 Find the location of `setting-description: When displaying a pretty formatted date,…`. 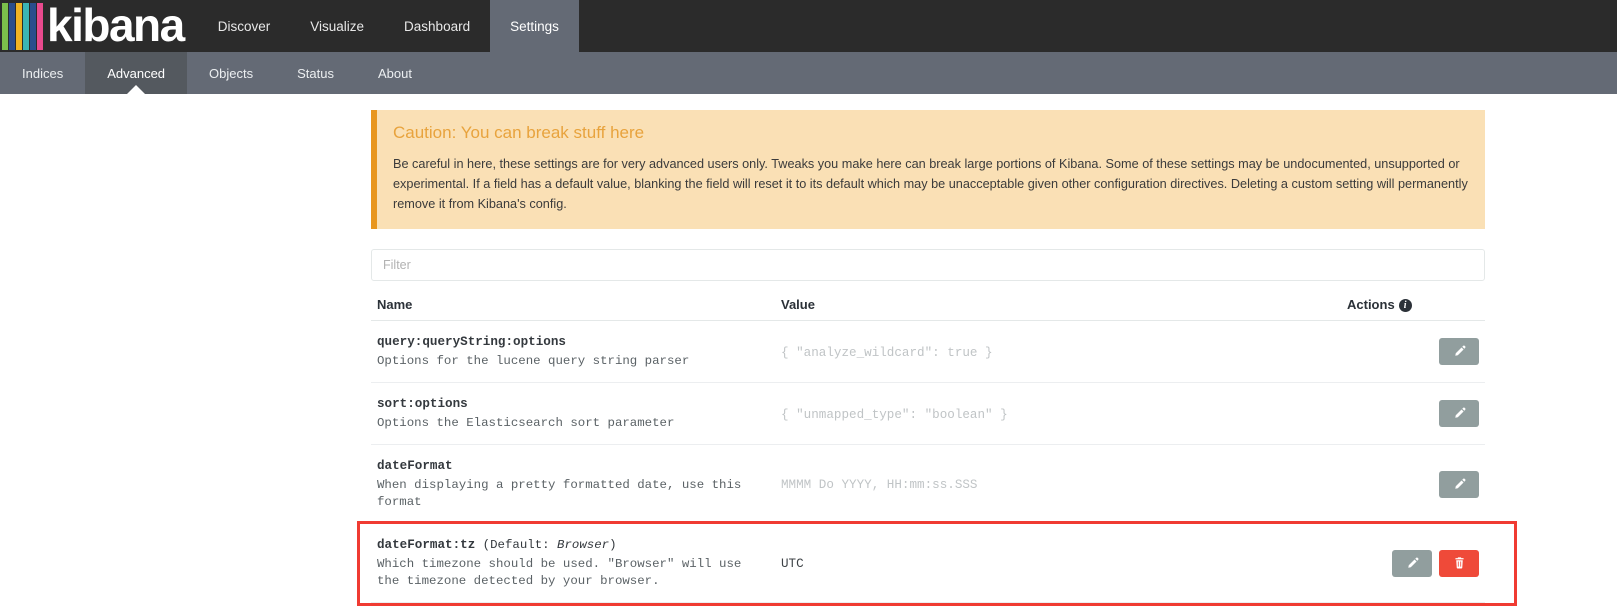

setting-description: When displaying a pretty formatted date,… is located at coordinates (559, 493).